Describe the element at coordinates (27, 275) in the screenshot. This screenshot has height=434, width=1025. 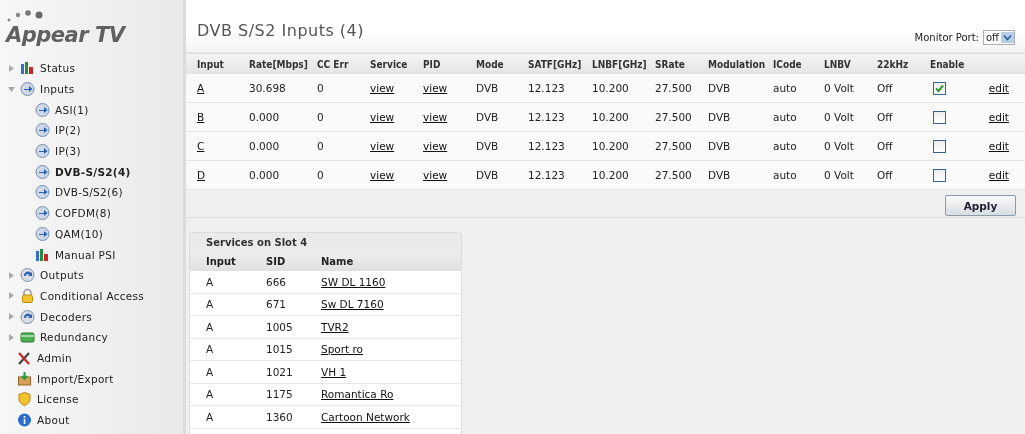
I see `refresh-icon` at that location.